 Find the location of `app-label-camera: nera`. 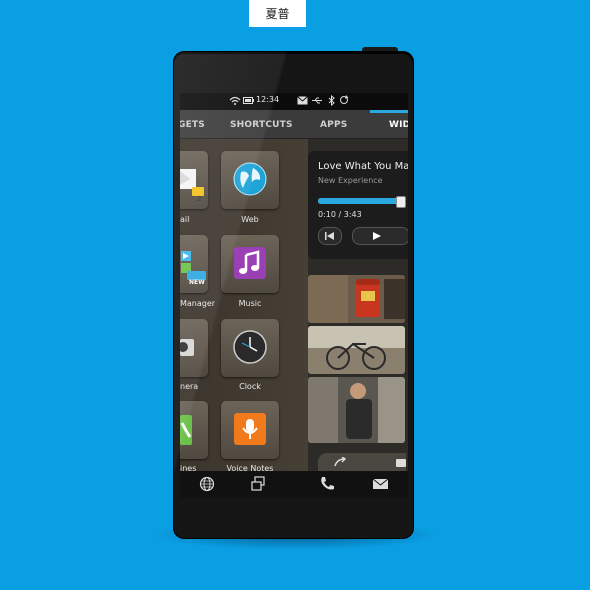

app-label-camera: nera is located at coordinates (189, 386).